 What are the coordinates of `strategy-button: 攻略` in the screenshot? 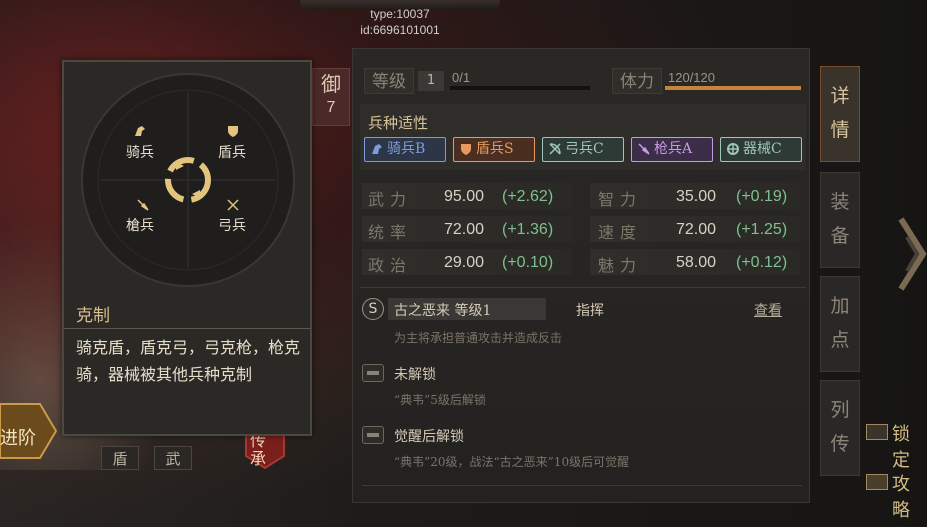 It's located at (909, 496).